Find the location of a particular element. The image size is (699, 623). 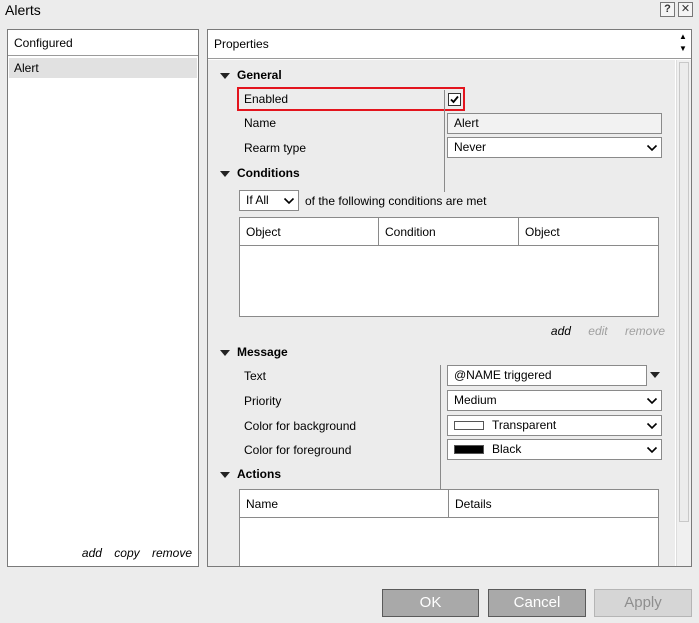

condition-mode-select: If All is located at coordinates (269, 200).